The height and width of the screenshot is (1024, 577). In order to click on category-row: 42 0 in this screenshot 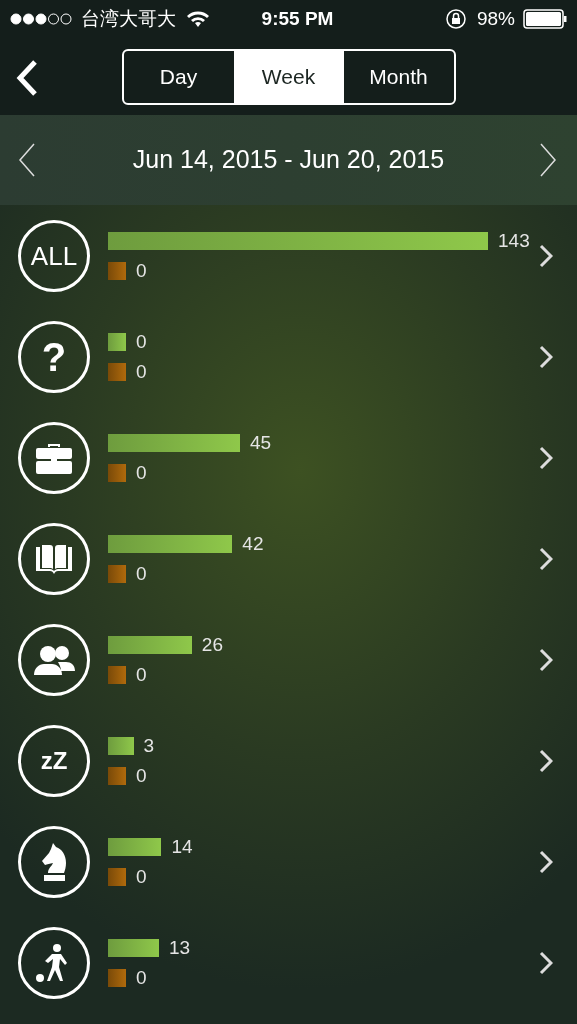, I will do `click(288, 558)`.